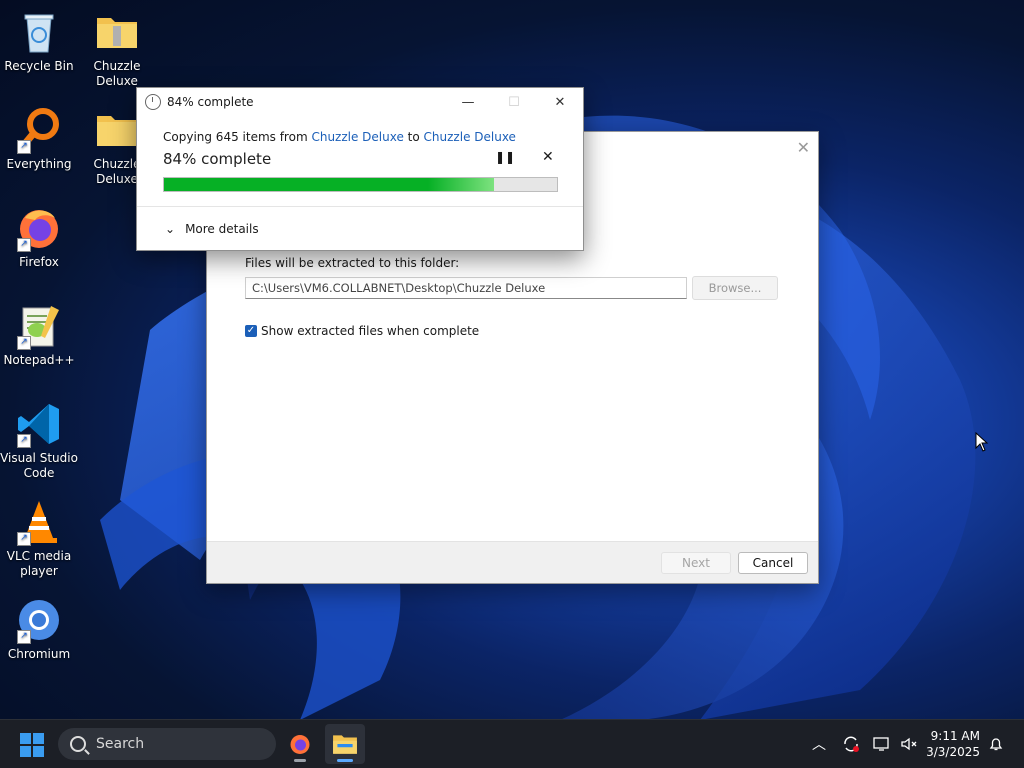  Describe the element at coordinates (352, 263) in the screenshot. I see `destination-label: Files will be extracted to this folder:` at that location.